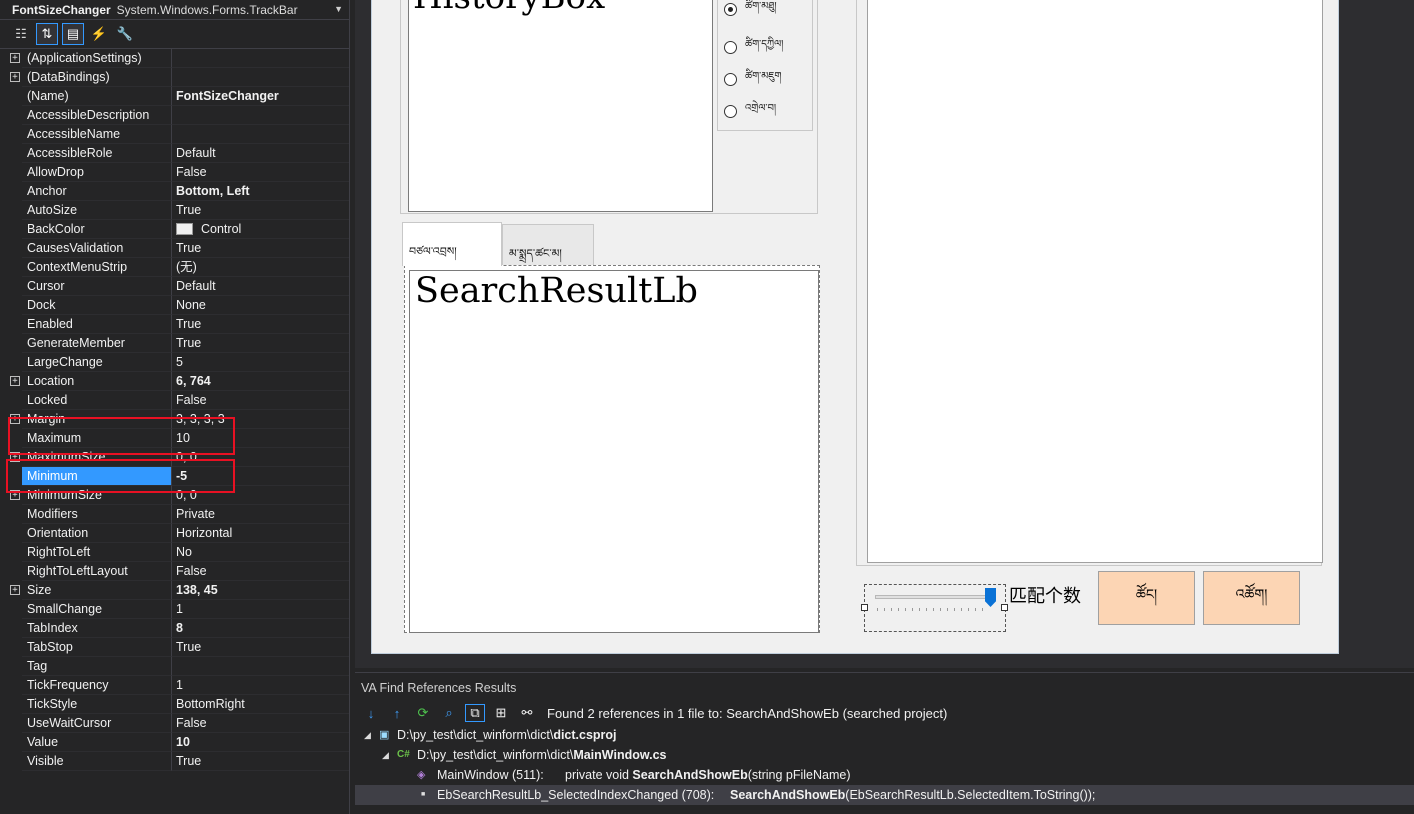  Describe the element at coordinates (548, 245) in the screenshot. I see `tab-all-words: མ་སྨྲད་ཚང་མ།` at that location.